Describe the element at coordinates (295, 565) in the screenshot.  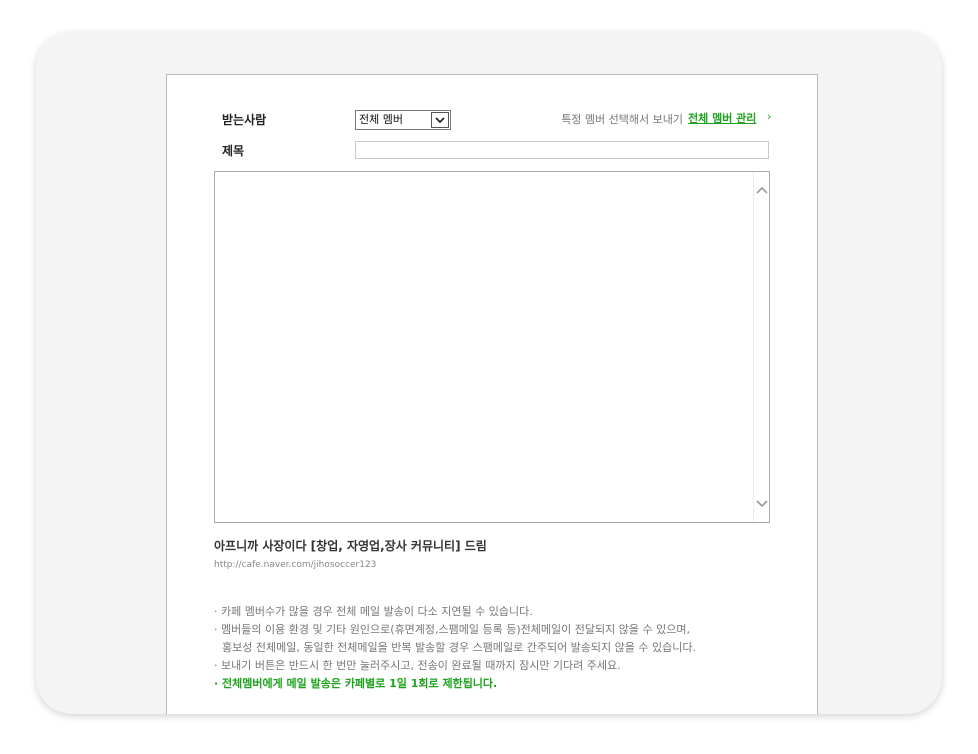
I see `cafe-url: http://cafe.naver.com/jihosoccer123` at that location.